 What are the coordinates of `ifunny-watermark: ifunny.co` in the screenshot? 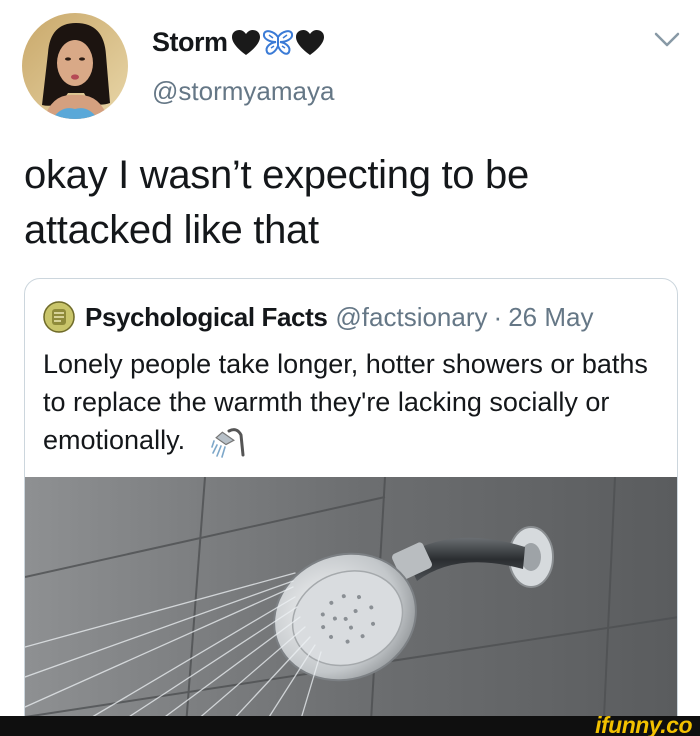 It's located at (643, 724).